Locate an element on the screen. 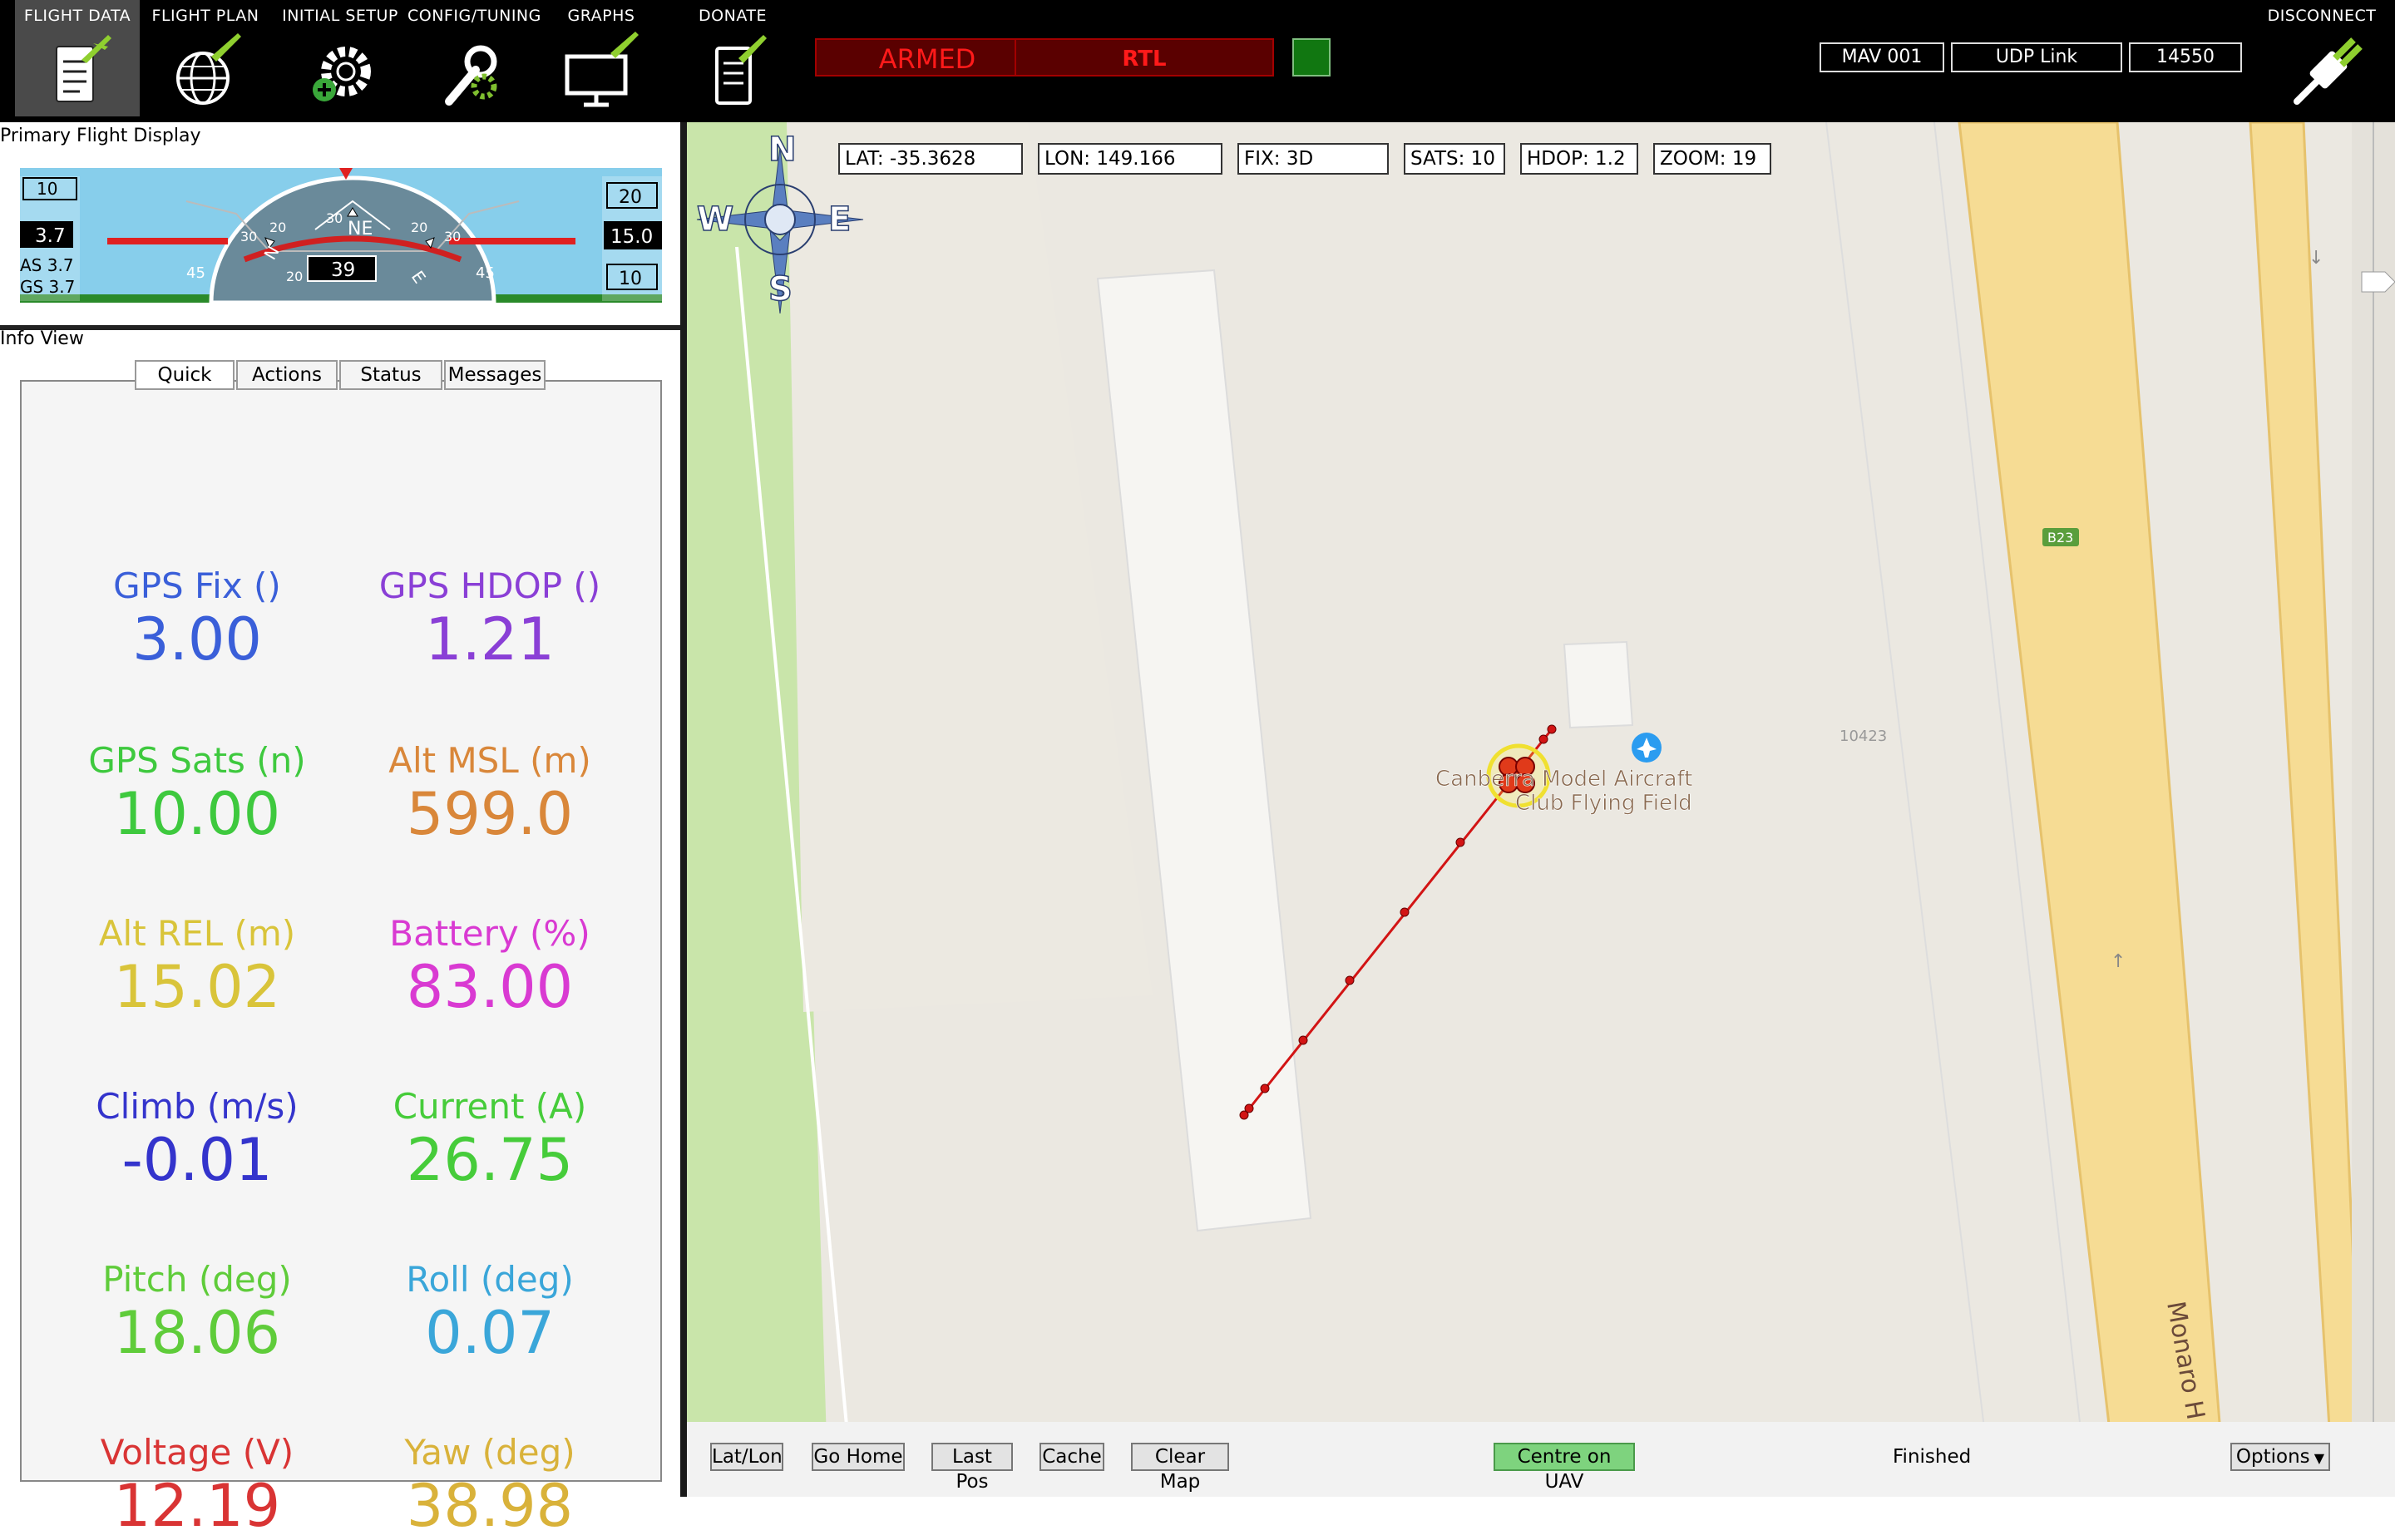 This screenshot has height=1540, width=2395. panel-divider is located at coordinates (340, 327).